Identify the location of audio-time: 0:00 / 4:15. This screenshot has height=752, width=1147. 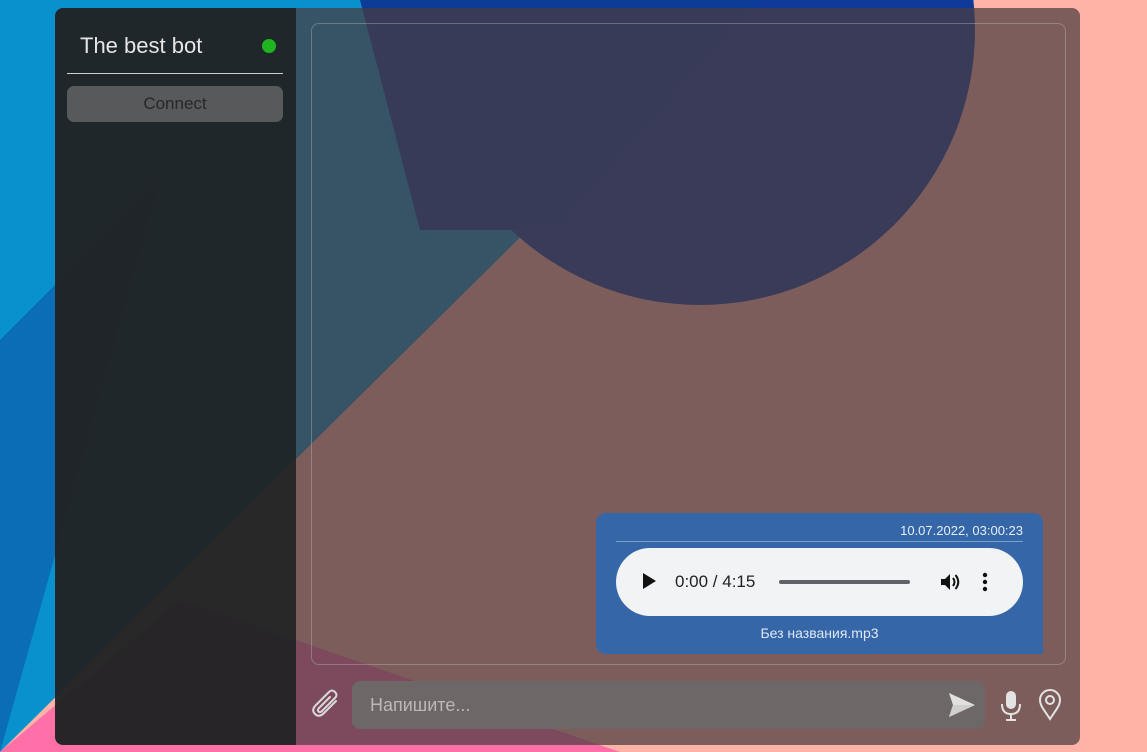
(715, 581).